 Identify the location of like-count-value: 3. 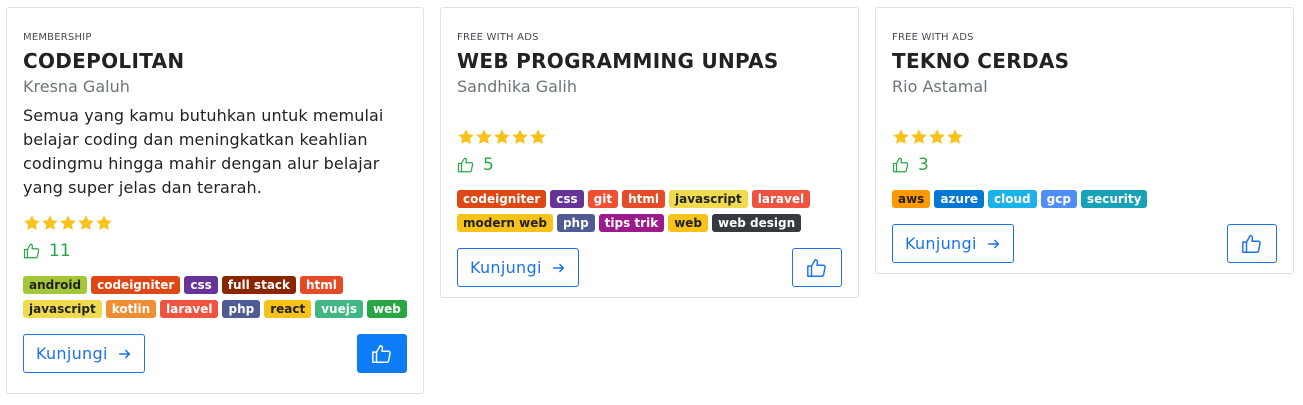
(923, 165).